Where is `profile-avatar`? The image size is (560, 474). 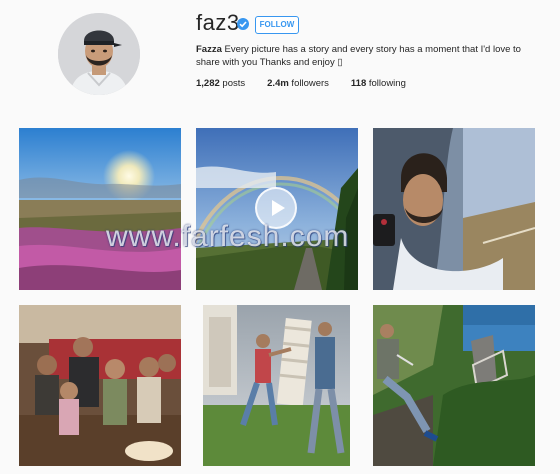
profile-avatar is located at coordinates (99, 54).